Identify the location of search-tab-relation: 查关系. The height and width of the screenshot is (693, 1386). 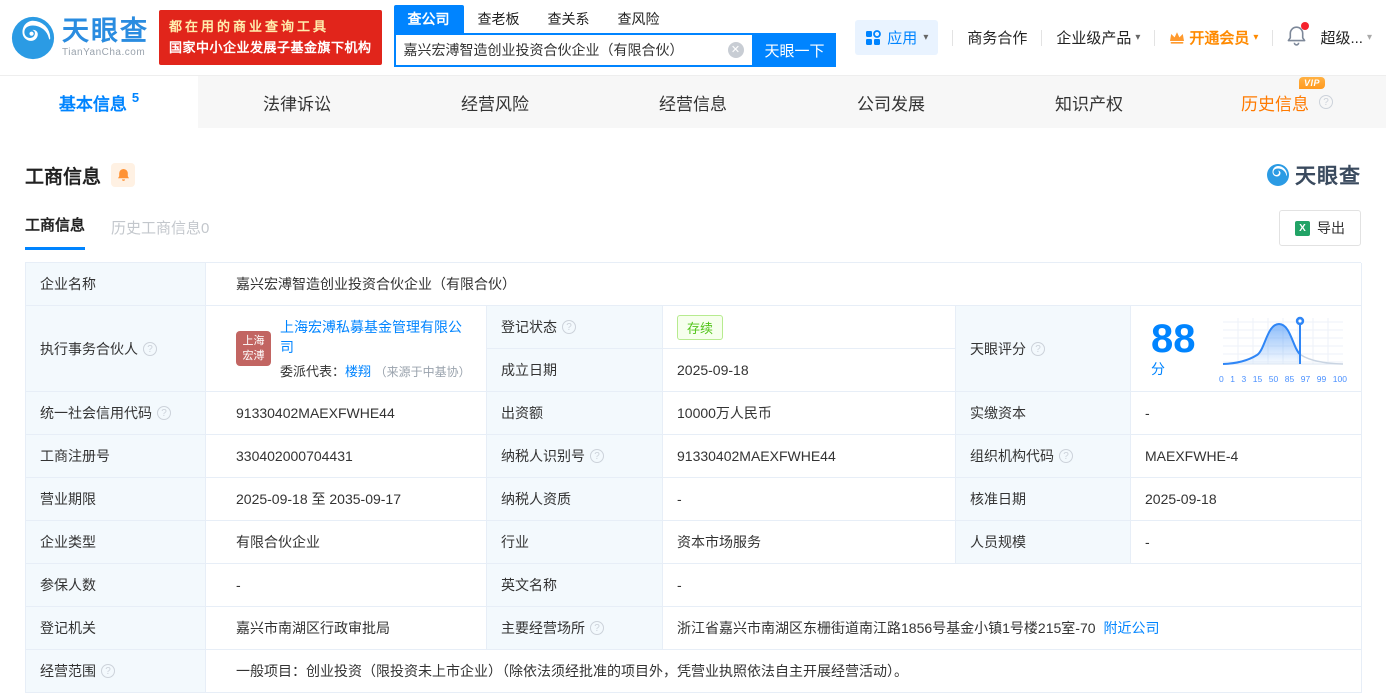
(569, 19).